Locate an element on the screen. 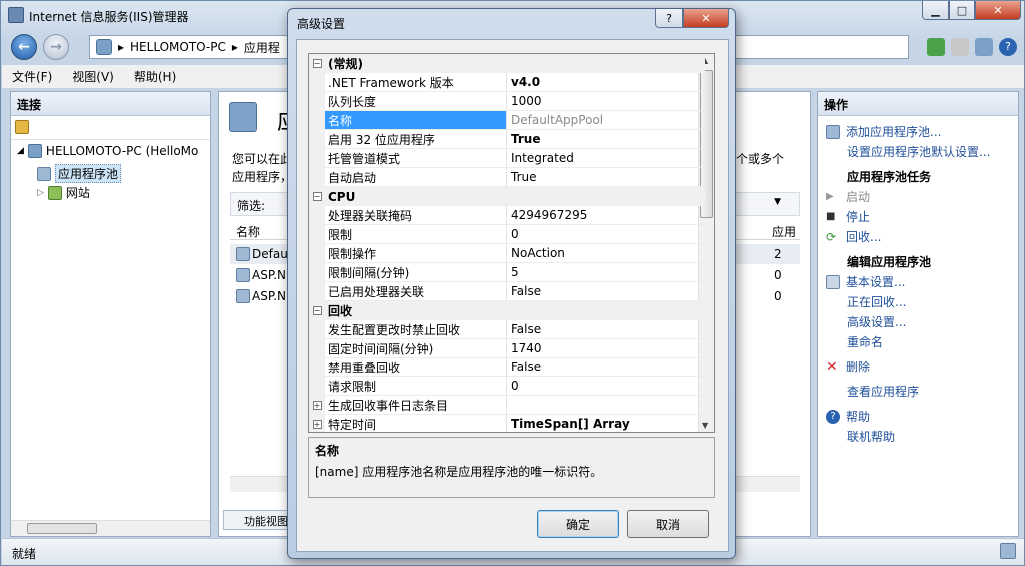 This screenshot has height=566, width=1025. pool-tasks-header: 应用程序池任务 is located at coordinates (889, 177).